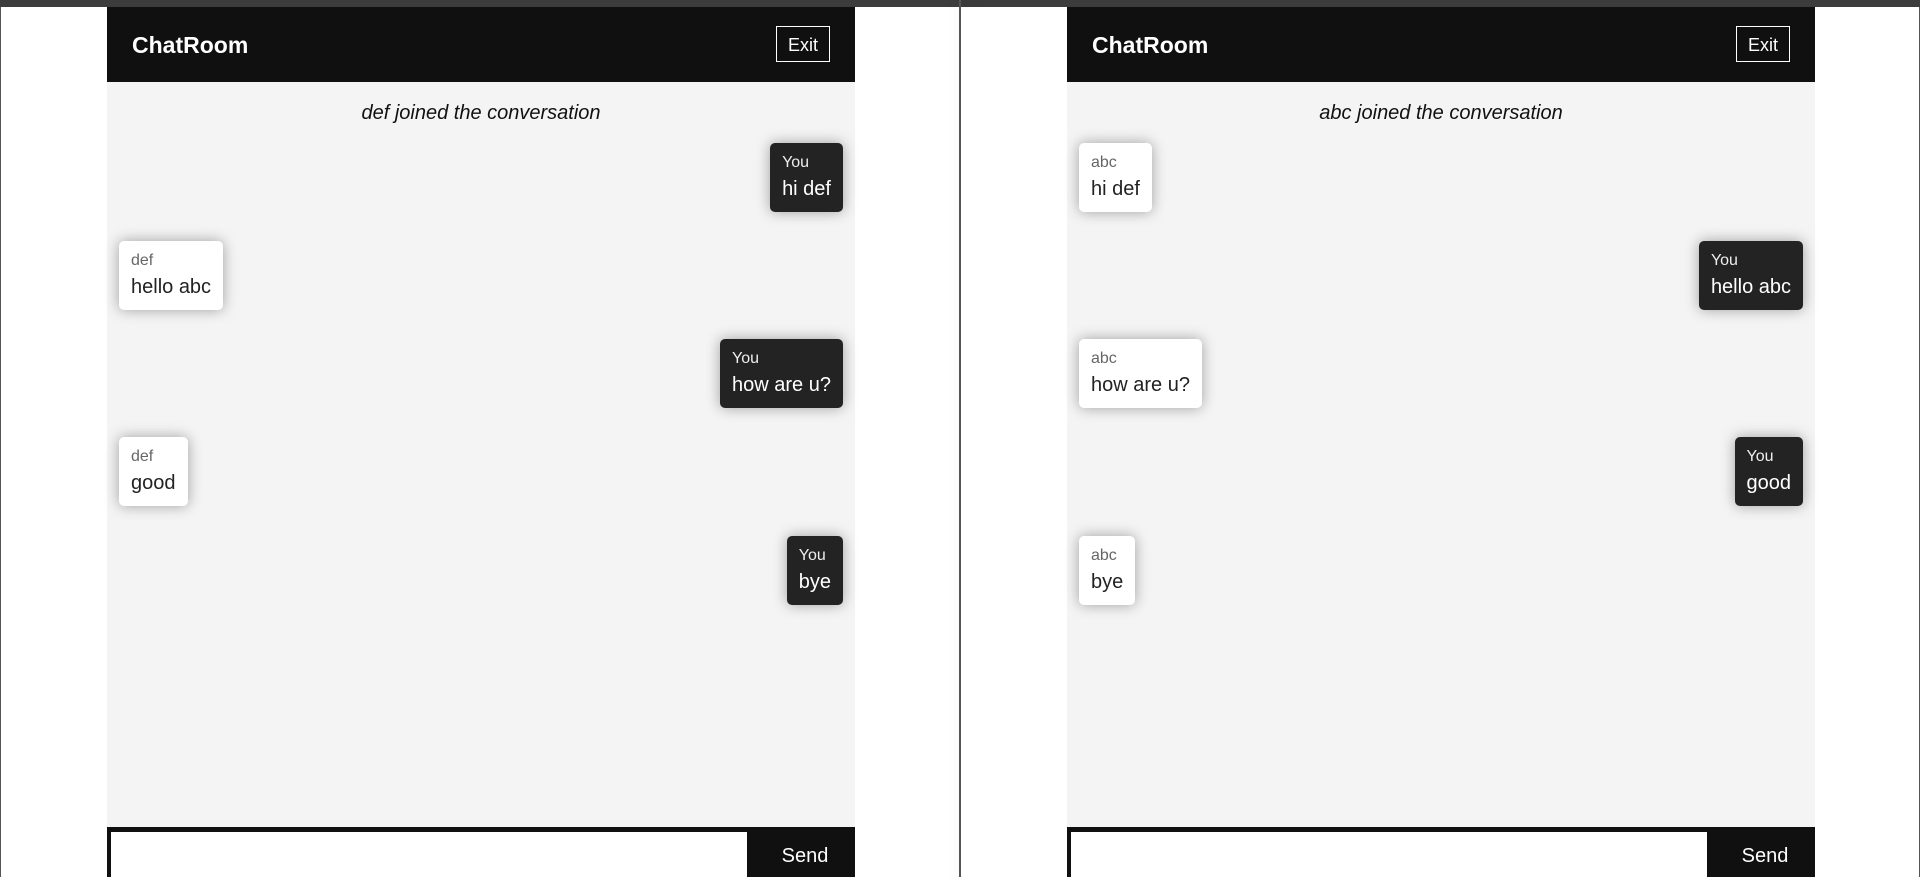 The width and height of the screenshot is (1920, 877). I want to click on message-bubble: def hello abc, so click(171, 275).